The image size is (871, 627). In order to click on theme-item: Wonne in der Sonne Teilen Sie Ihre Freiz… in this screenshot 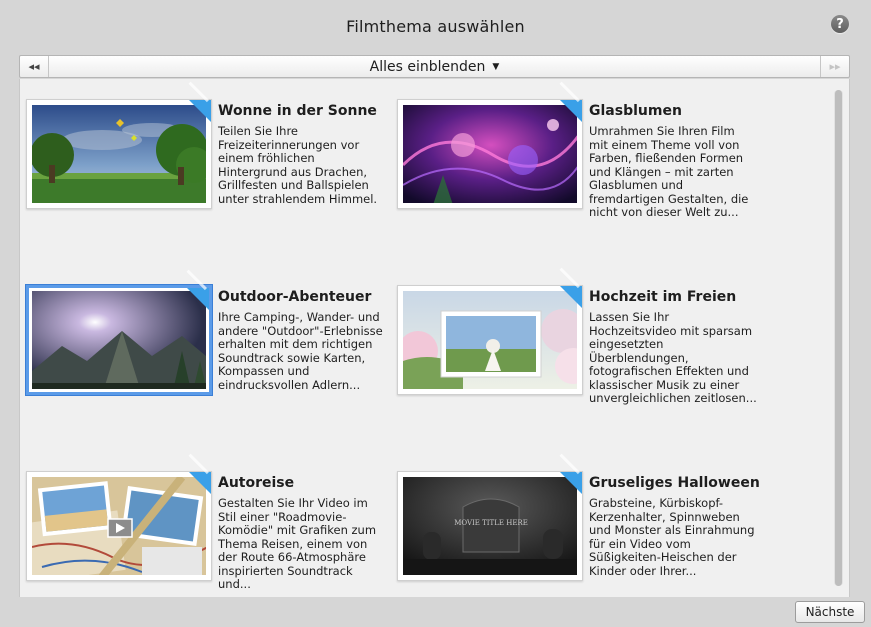, I will do `click(206, 184)`.